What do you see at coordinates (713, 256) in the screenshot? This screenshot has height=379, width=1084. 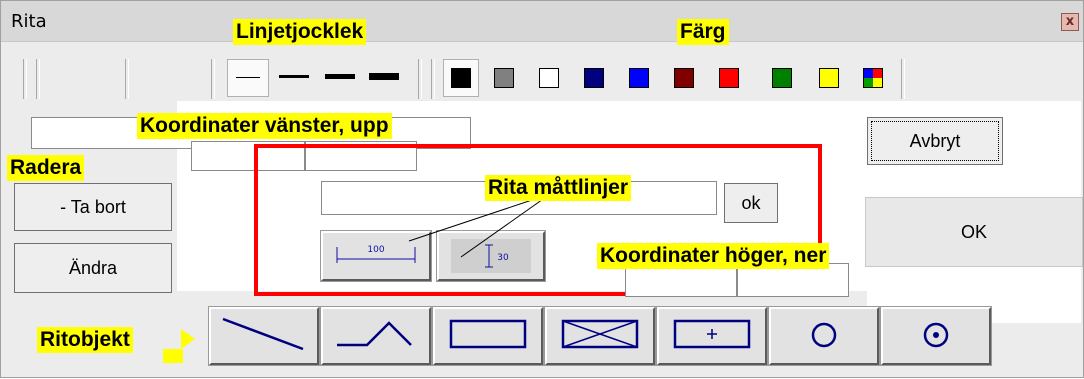 I see `callout-coords-right-down: Koordinater höger, ner` at bounding box center [713, 256].